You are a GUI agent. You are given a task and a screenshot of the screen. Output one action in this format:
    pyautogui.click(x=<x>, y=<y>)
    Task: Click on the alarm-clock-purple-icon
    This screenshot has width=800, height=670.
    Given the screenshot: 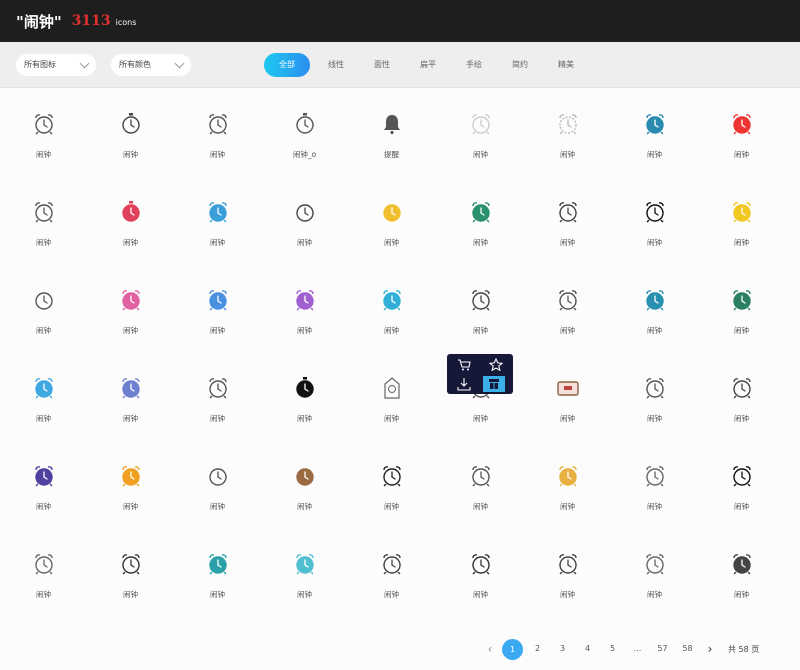 What is the action you would take?
    pyautogui.click(x=305, y=300)
    